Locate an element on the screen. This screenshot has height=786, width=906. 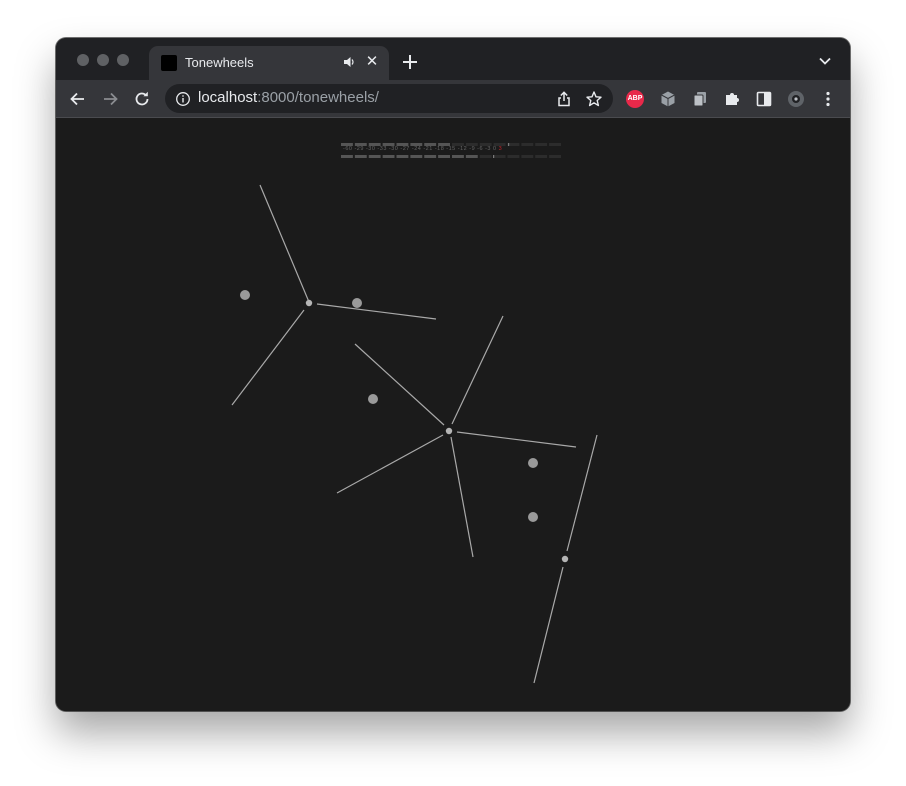
url-host: localhost is located at coordinates (228, 97).